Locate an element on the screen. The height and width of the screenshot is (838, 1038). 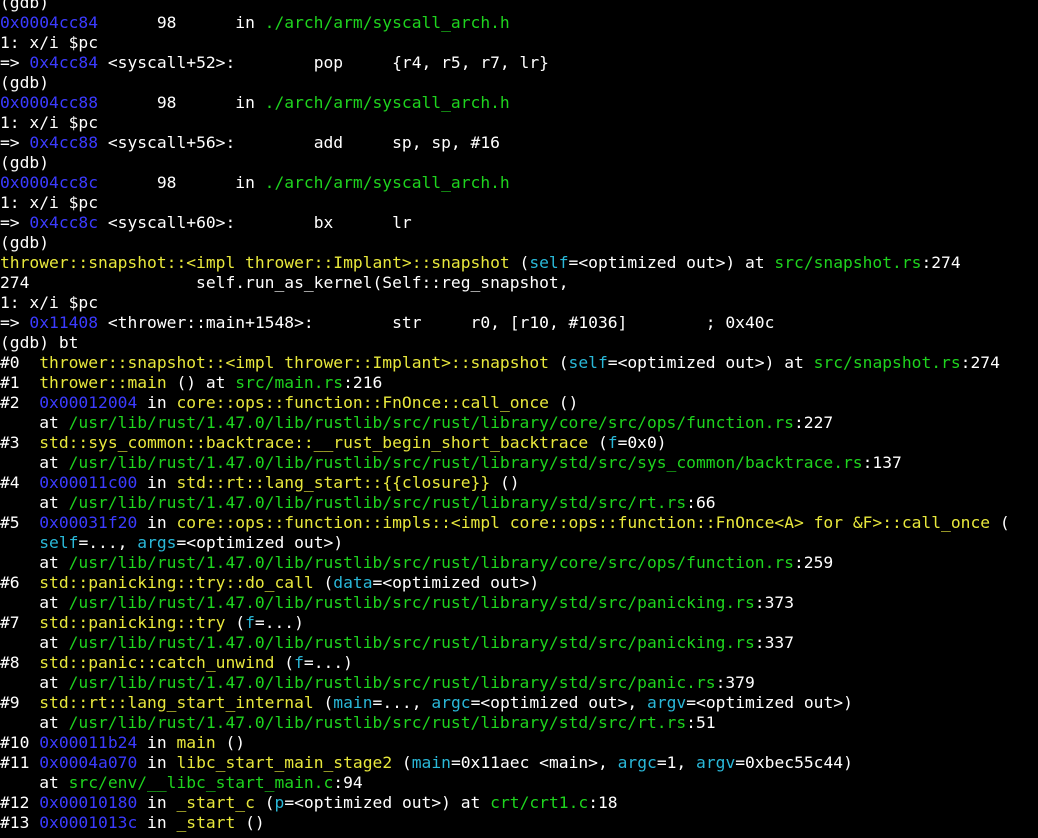
terminal-line: #8 std::panic::catch_unwind (f=...) is located at coordinates (519, 663).